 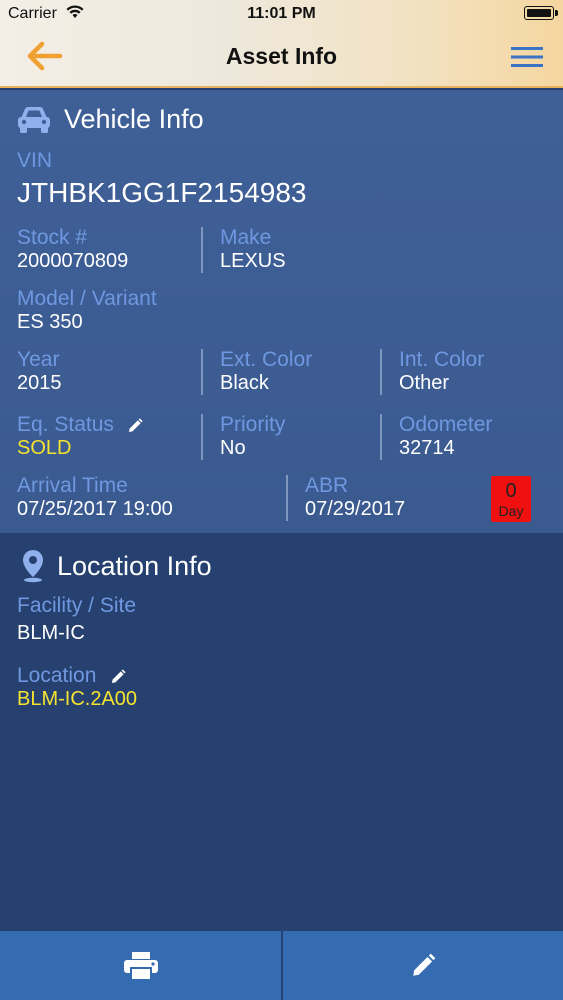 What do you see at coordinates (442, 359) in the screenshot?
I see `int-color-label: Int. Color` at bounding box center [442, 359].